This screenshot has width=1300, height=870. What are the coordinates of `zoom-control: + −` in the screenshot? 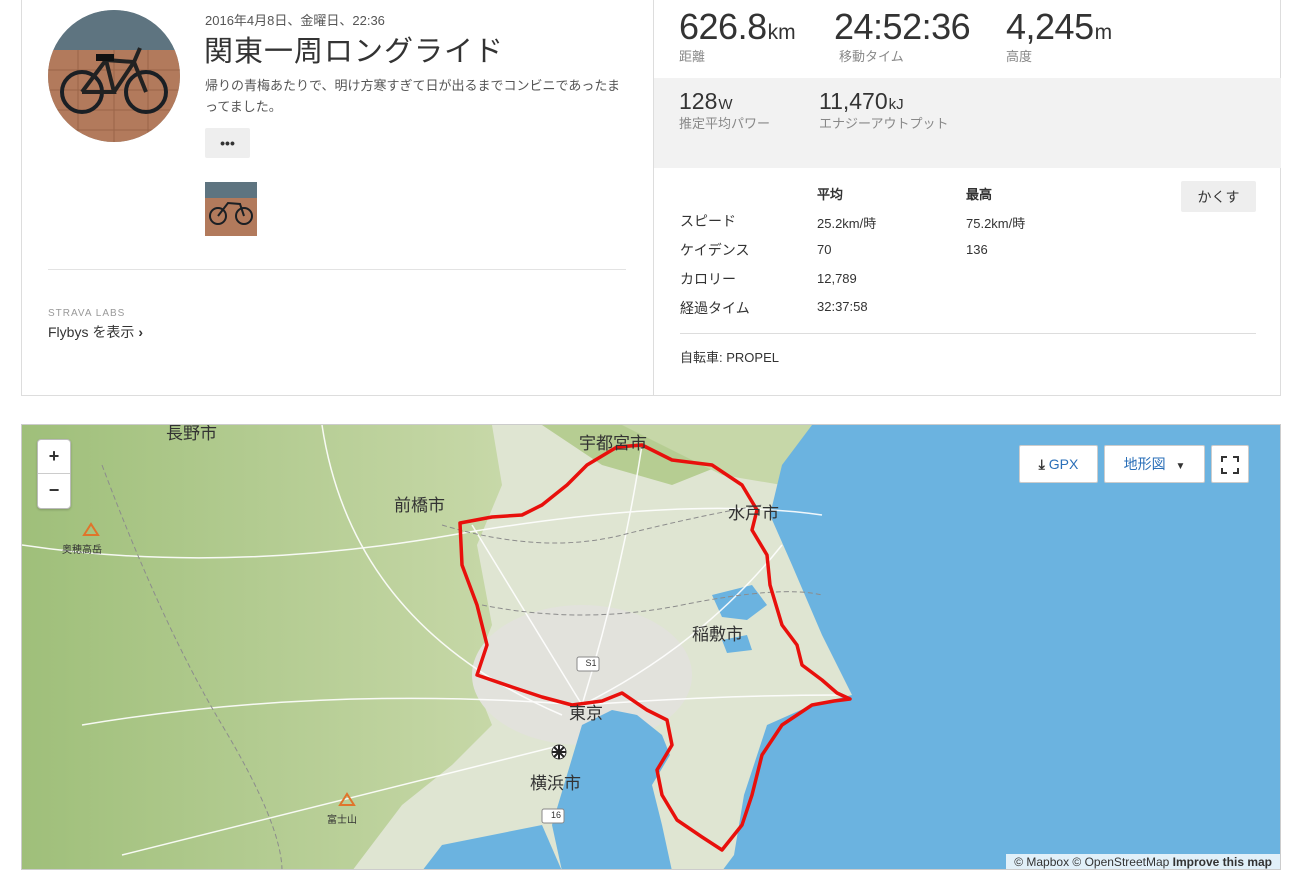 It's located at (54, 474).